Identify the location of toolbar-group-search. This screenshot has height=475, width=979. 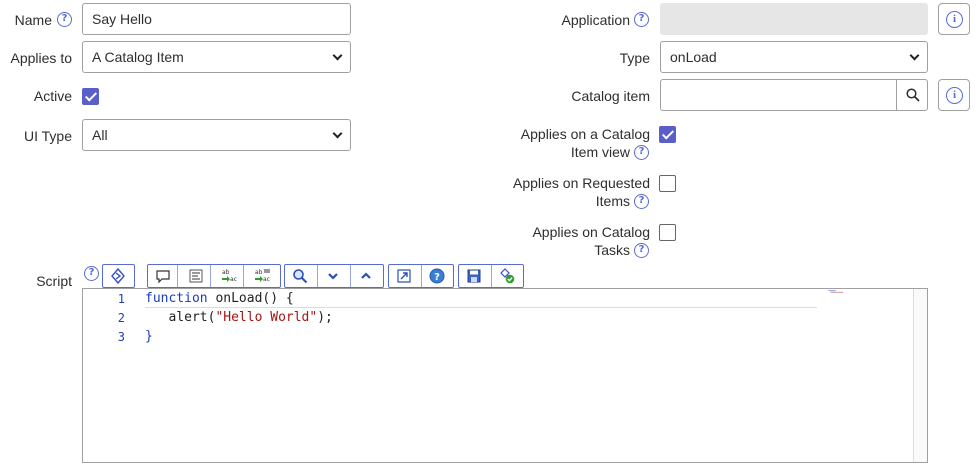
(334, 276).